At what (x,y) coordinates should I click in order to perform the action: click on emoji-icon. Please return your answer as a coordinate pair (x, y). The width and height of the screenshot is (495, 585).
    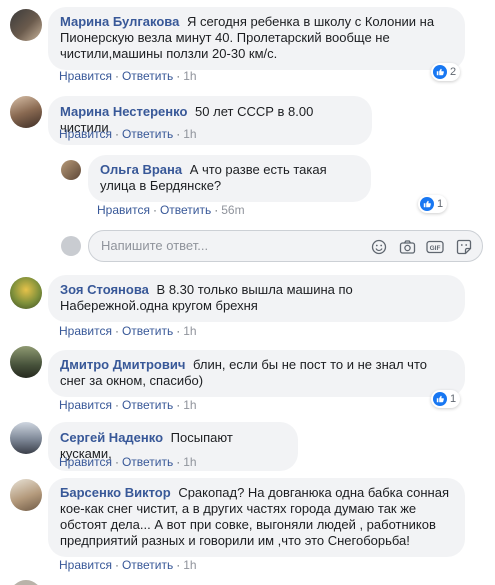
    Looking at the image, I should click on (379, 247).